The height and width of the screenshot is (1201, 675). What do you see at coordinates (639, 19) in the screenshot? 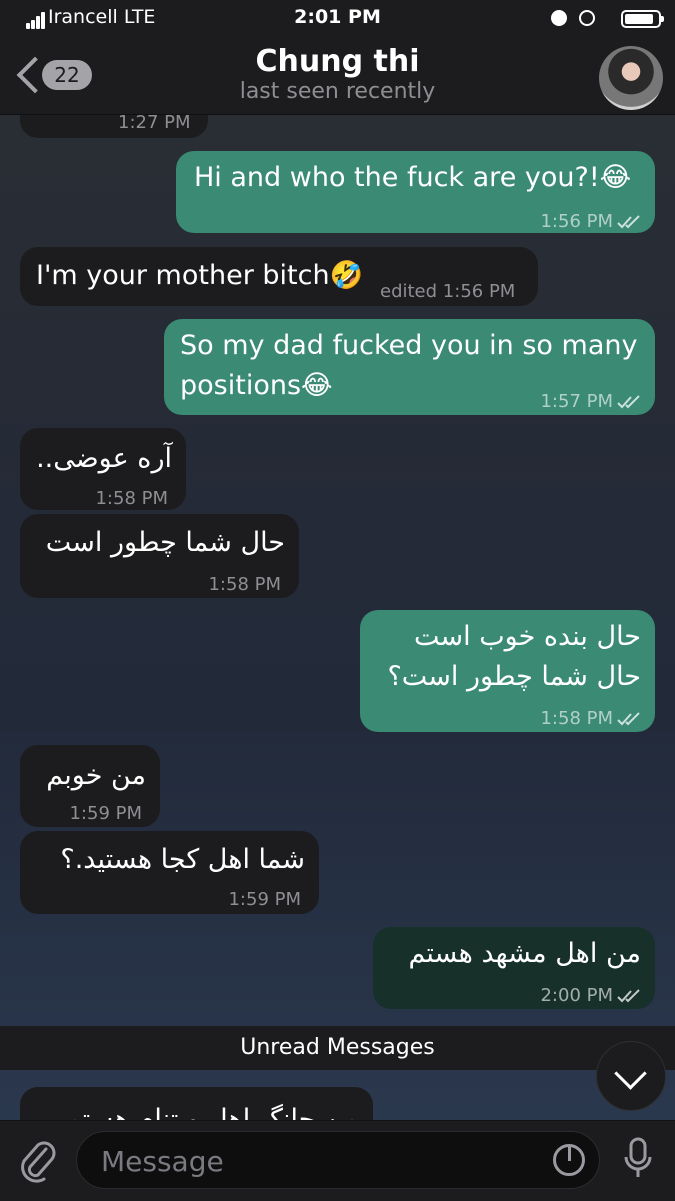
I see `battery-level` at bounding box center [639, 19].